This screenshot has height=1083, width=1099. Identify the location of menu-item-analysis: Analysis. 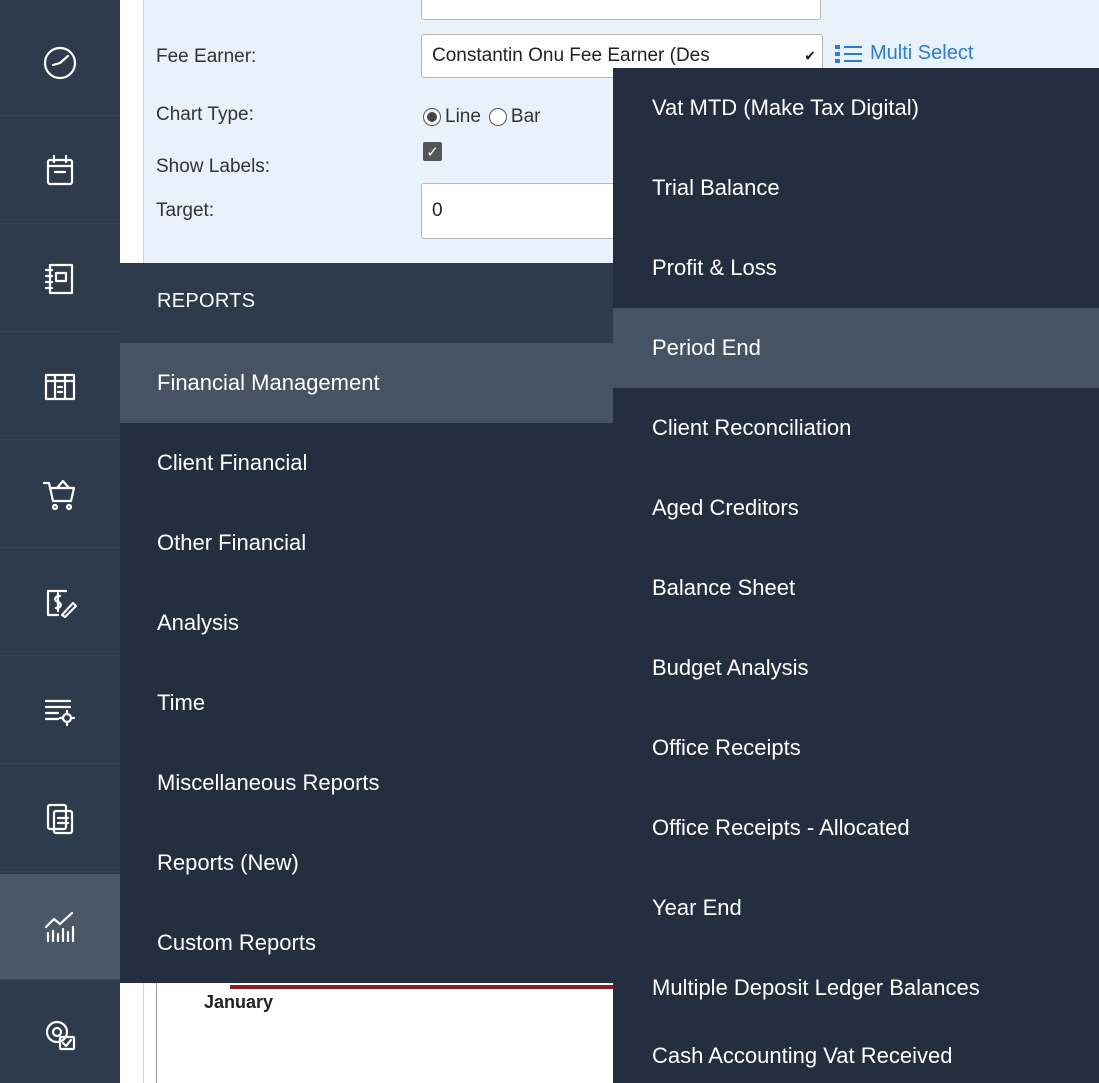
(366, 623).